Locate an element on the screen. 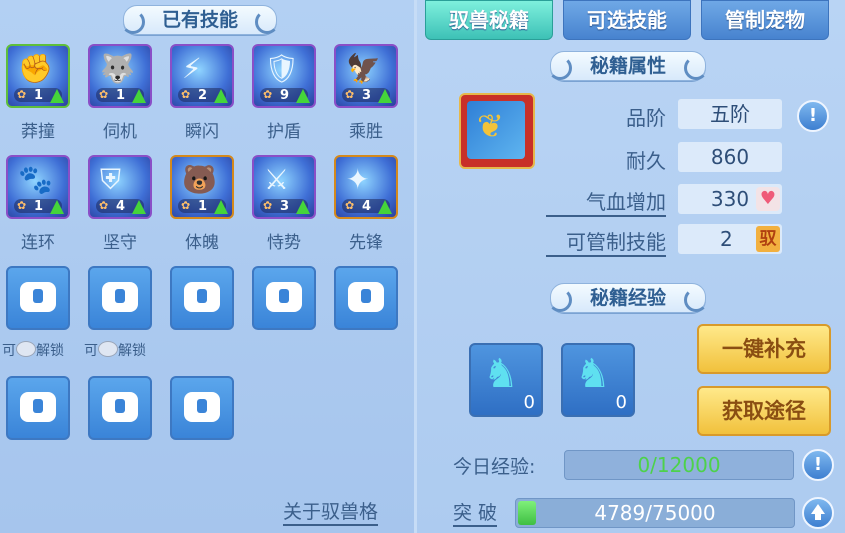 The width and height of the screenshot is (845, 533). exp-title-text: 秘籍经验 is located at coordinates (627, 298).